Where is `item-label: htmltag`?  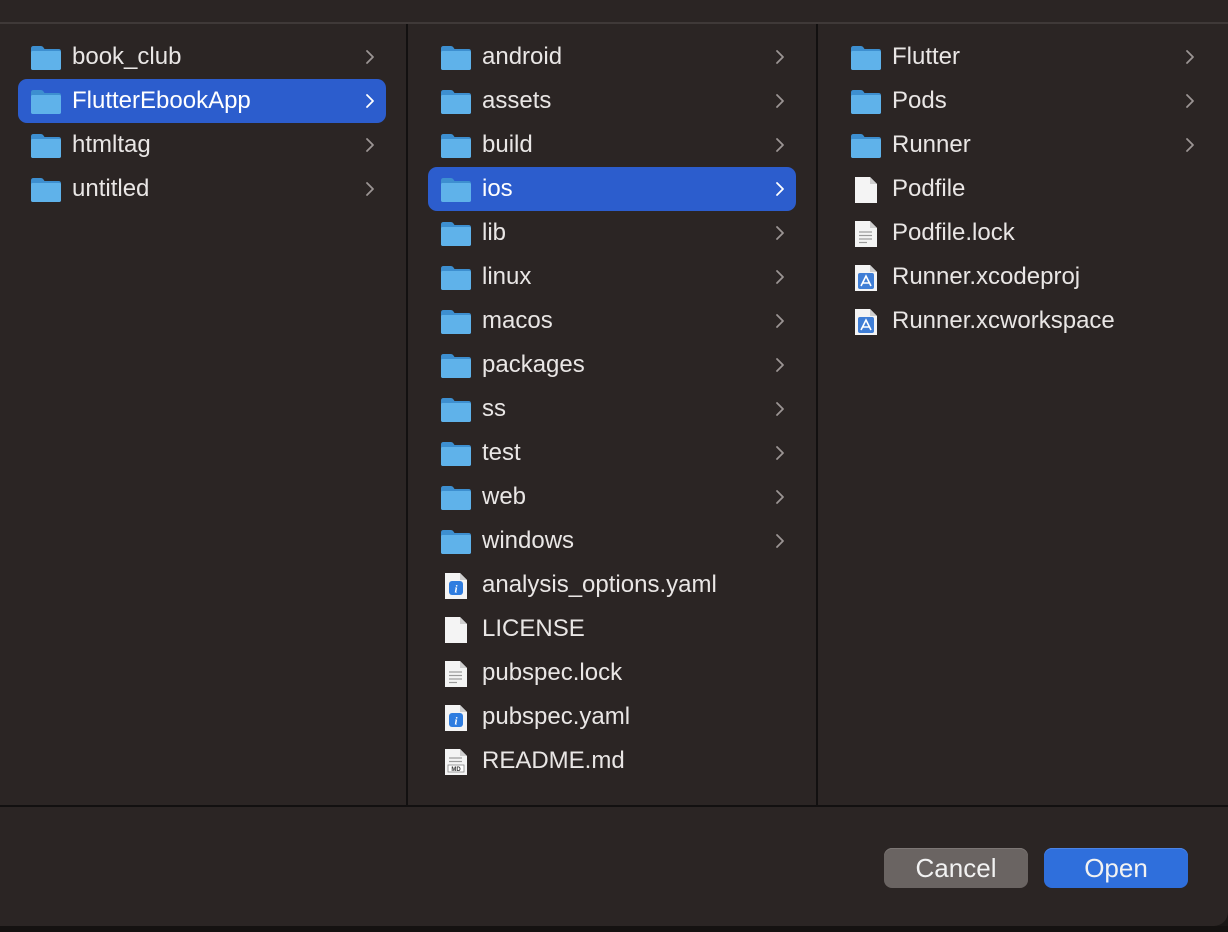
item-label: htmltag is located at coordinates (111, 144).